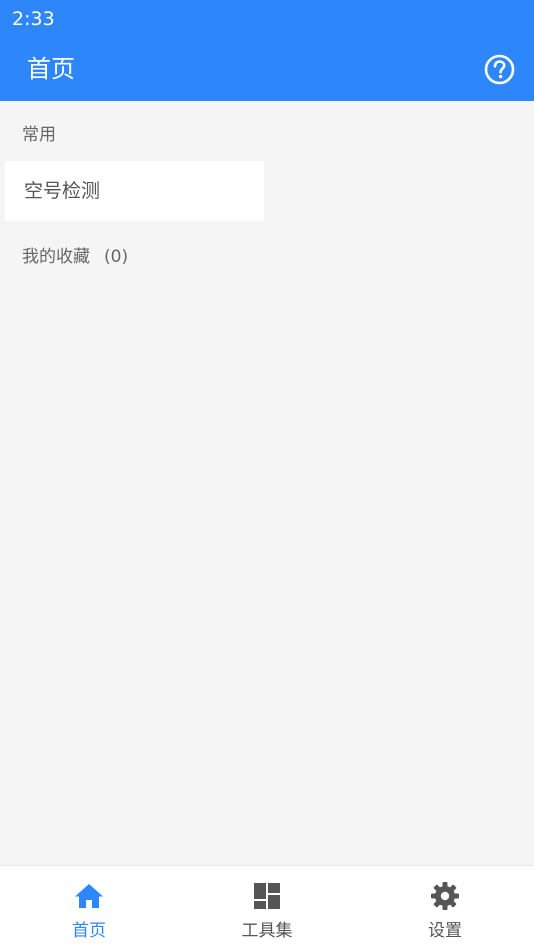 The width and height of the screenshot is (534, 949). What do you see at coordinates (267, 896) in the screenshot?
I see `dashboard-icon` at bounding box center [267, 896].